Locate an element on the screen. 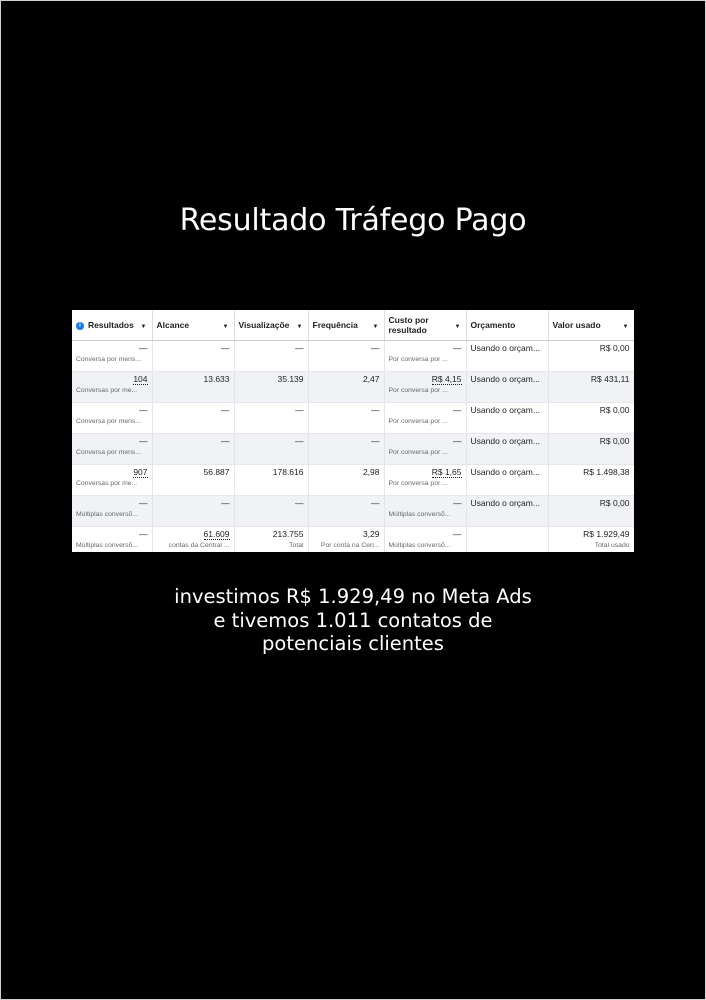 The image size is (706, 1000). column-header-custo: Custo por resultado ▼ is located at coordinates (425, 325).